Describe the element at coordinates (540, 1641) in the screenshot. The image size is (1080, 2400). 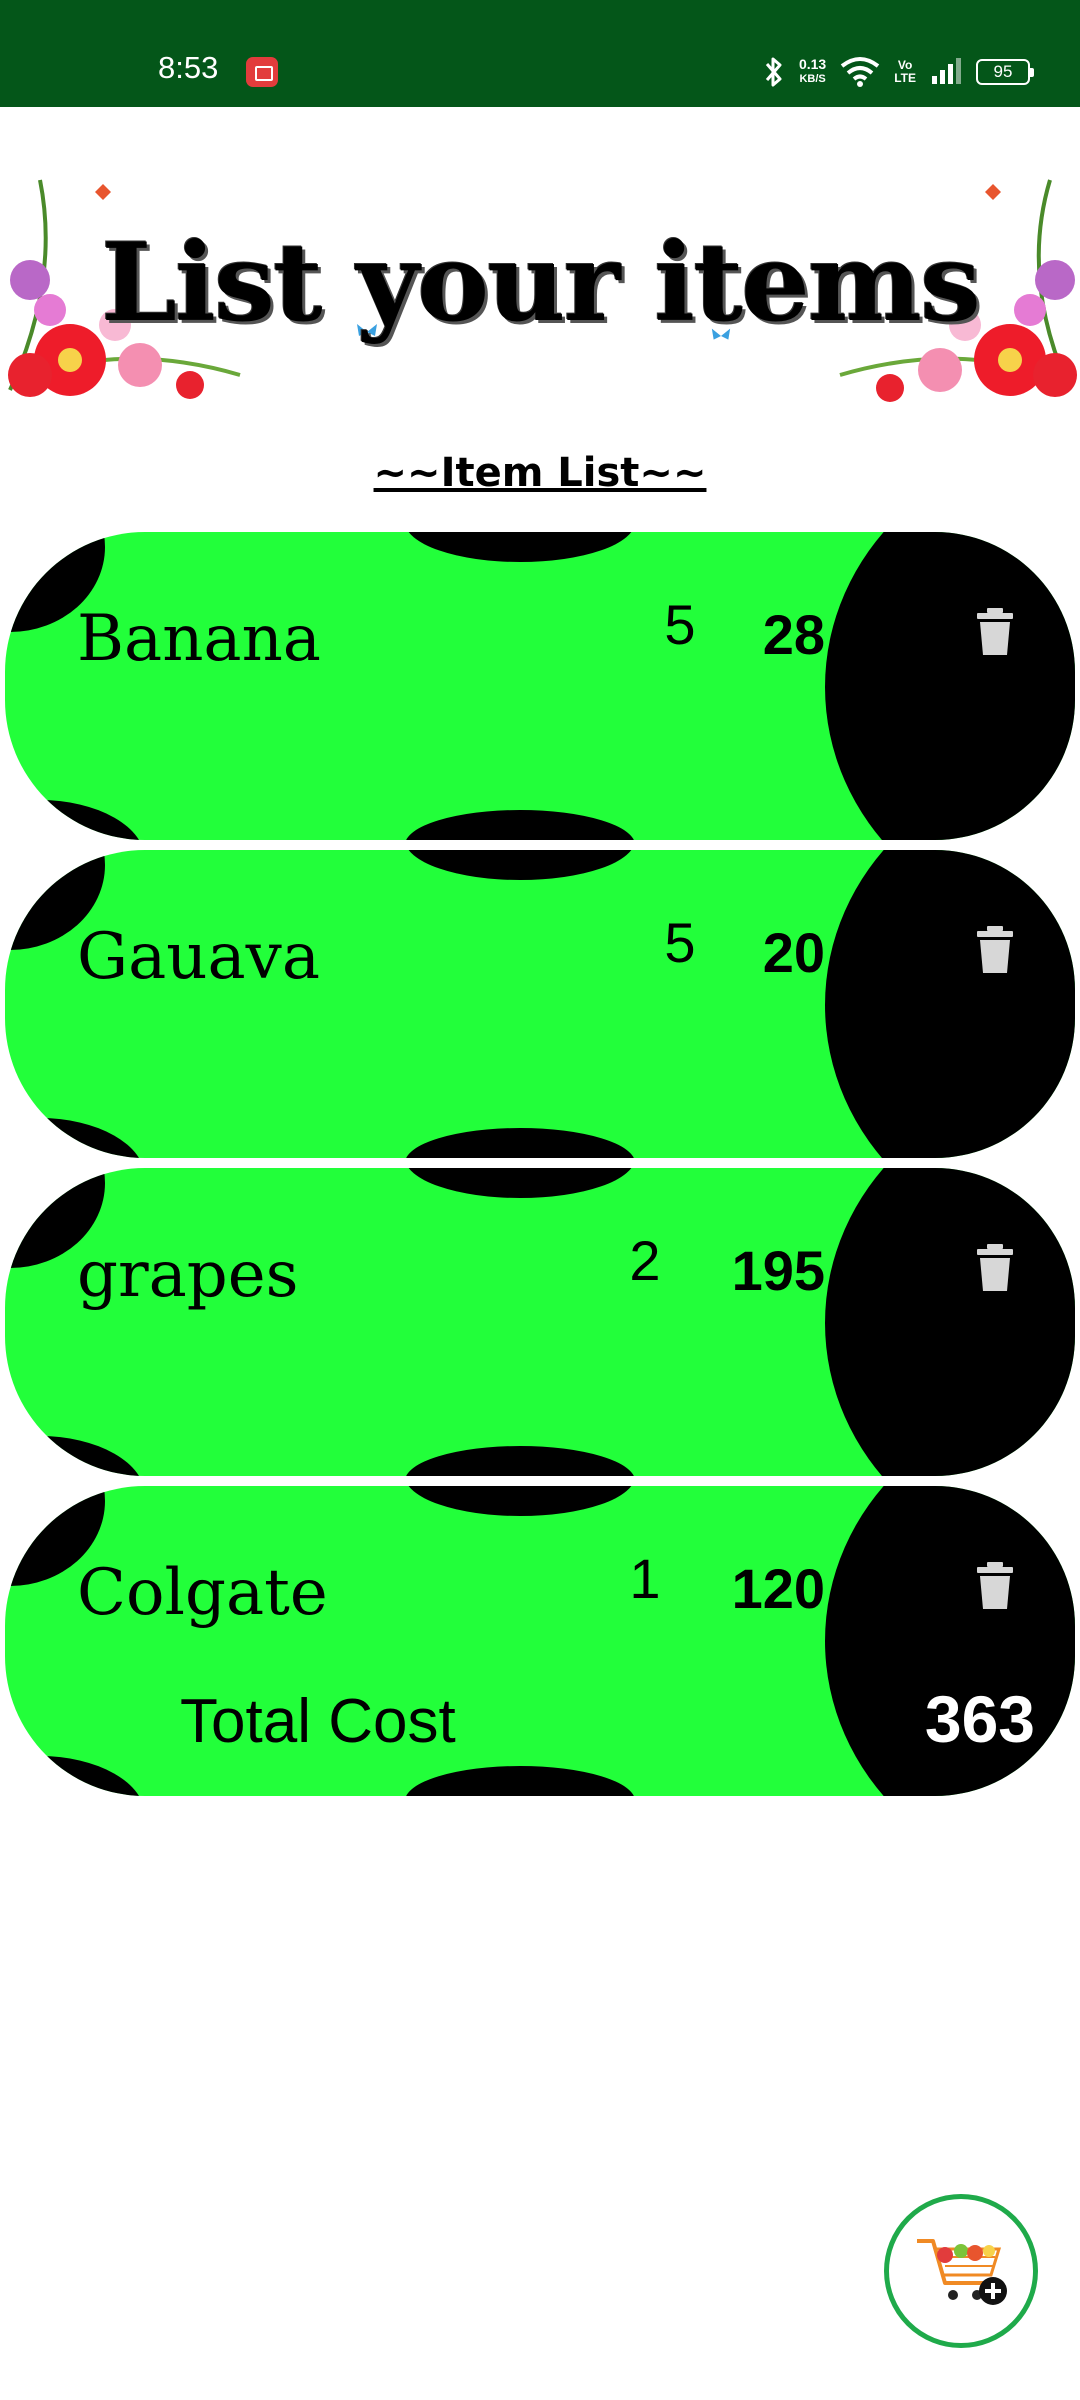
I see `list-item: Colgate 1 120 Total Cost 363` at that location.